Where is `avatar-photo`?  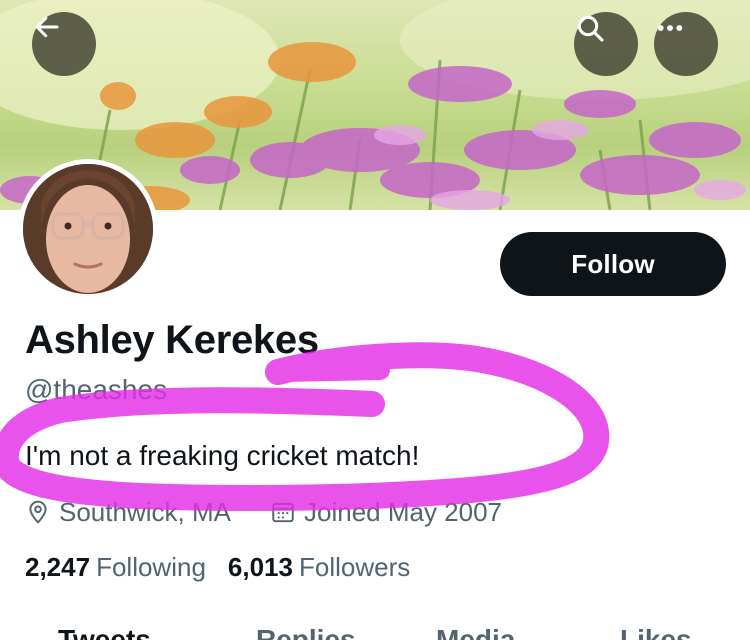
avatar-photo is located at coordinates (88, 229).